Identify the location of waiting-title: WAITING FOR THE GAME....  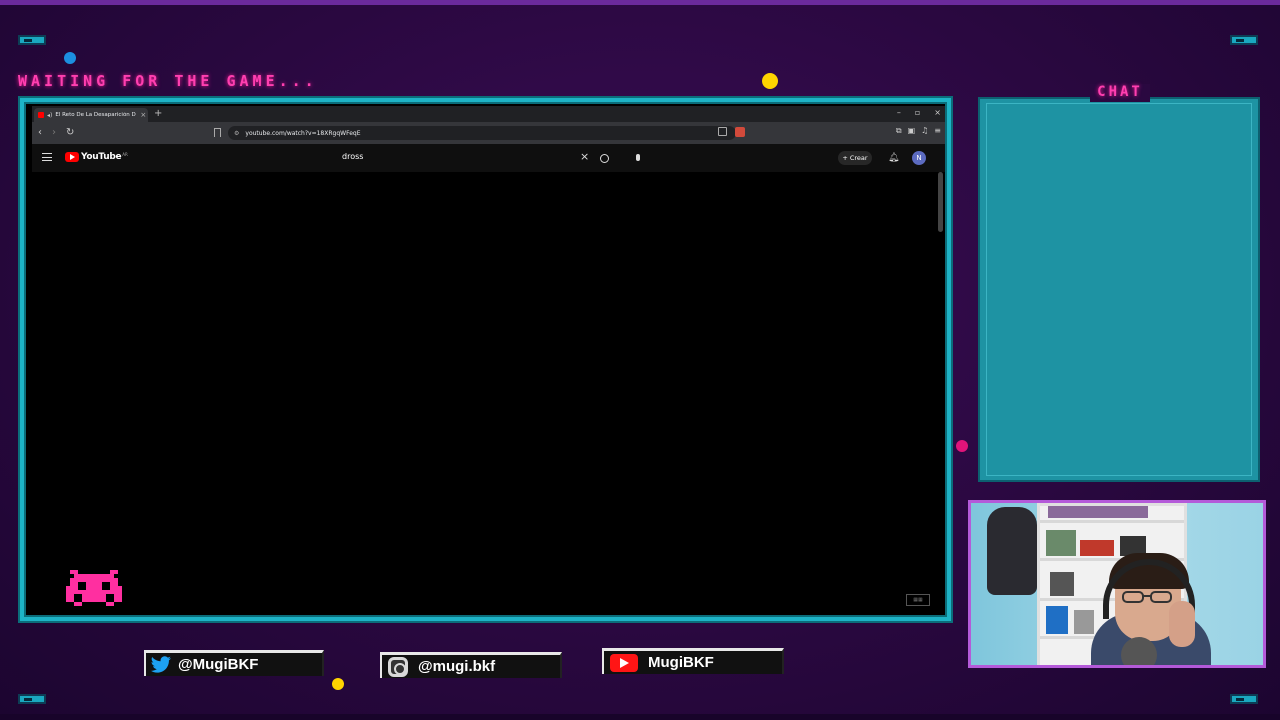
(168, 81).